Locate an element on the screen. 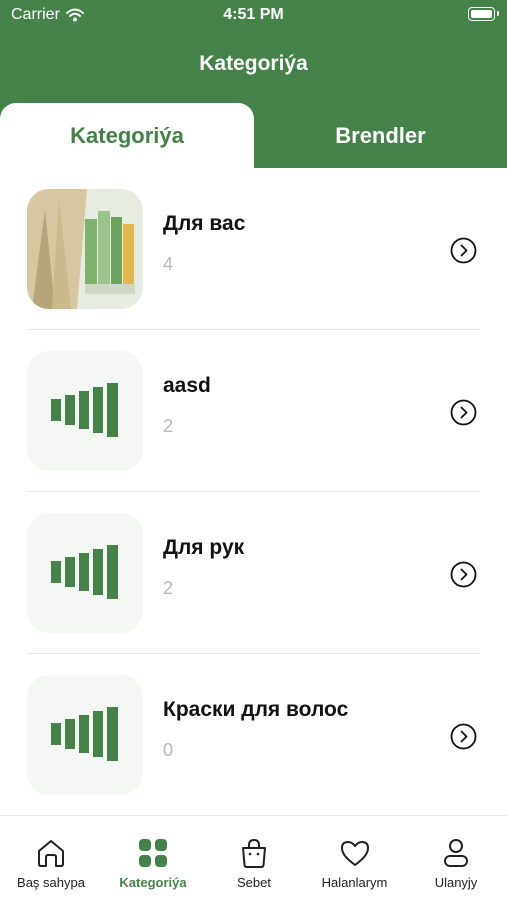  page-title: Kategoriýa is located at coordinates (253, 63).